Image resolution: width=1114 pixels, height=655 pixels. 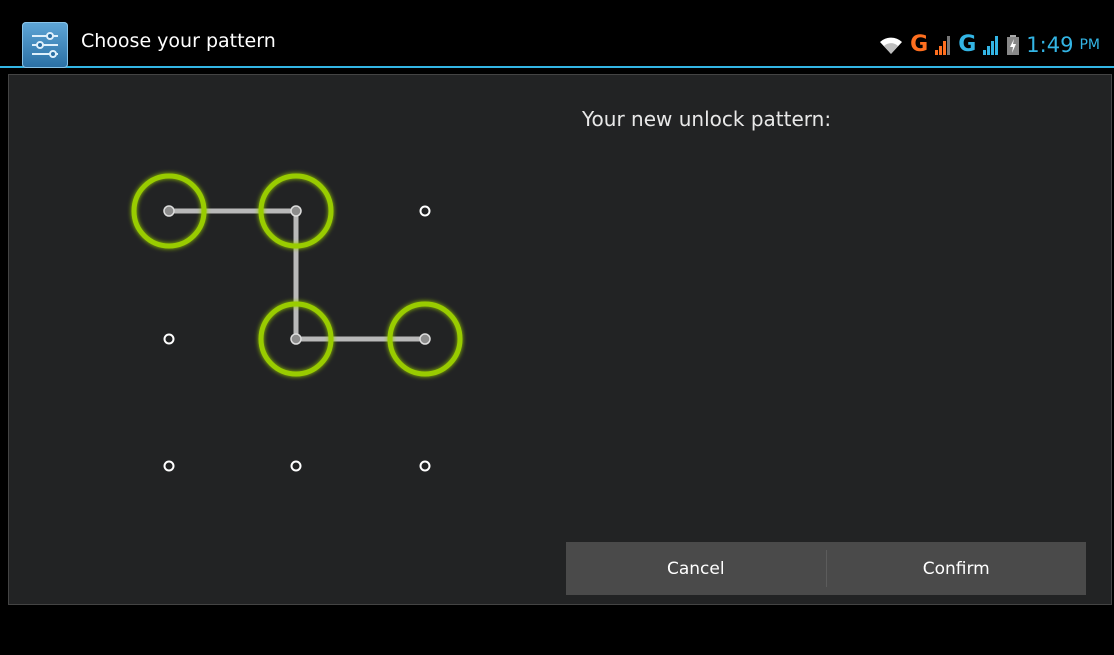 I want to click on button-bar: Cancel Confirm, so click(x=826, y=568).